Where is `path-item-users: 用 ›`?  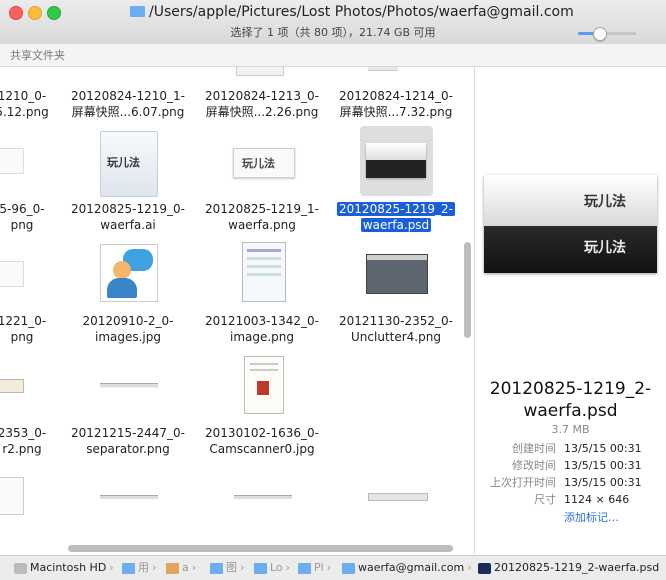 path-item-users: 用 › is located at coordinates (139, 568).